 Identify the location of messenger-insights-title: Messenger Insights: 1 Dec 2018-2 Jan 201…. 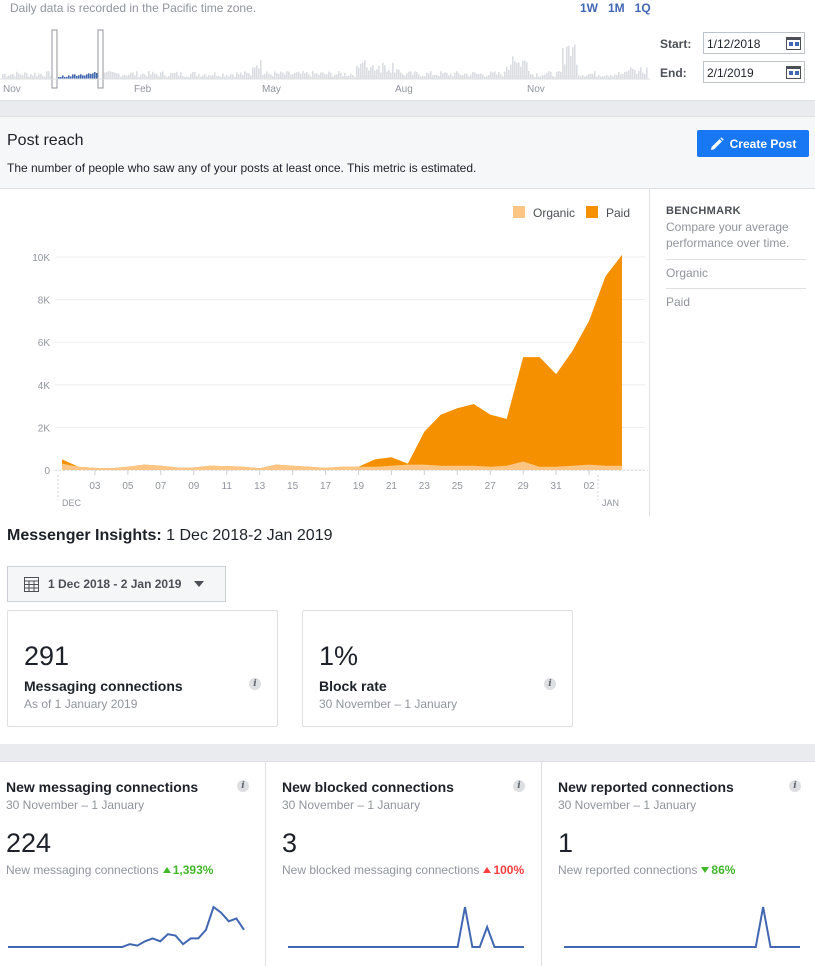
(170, 535).